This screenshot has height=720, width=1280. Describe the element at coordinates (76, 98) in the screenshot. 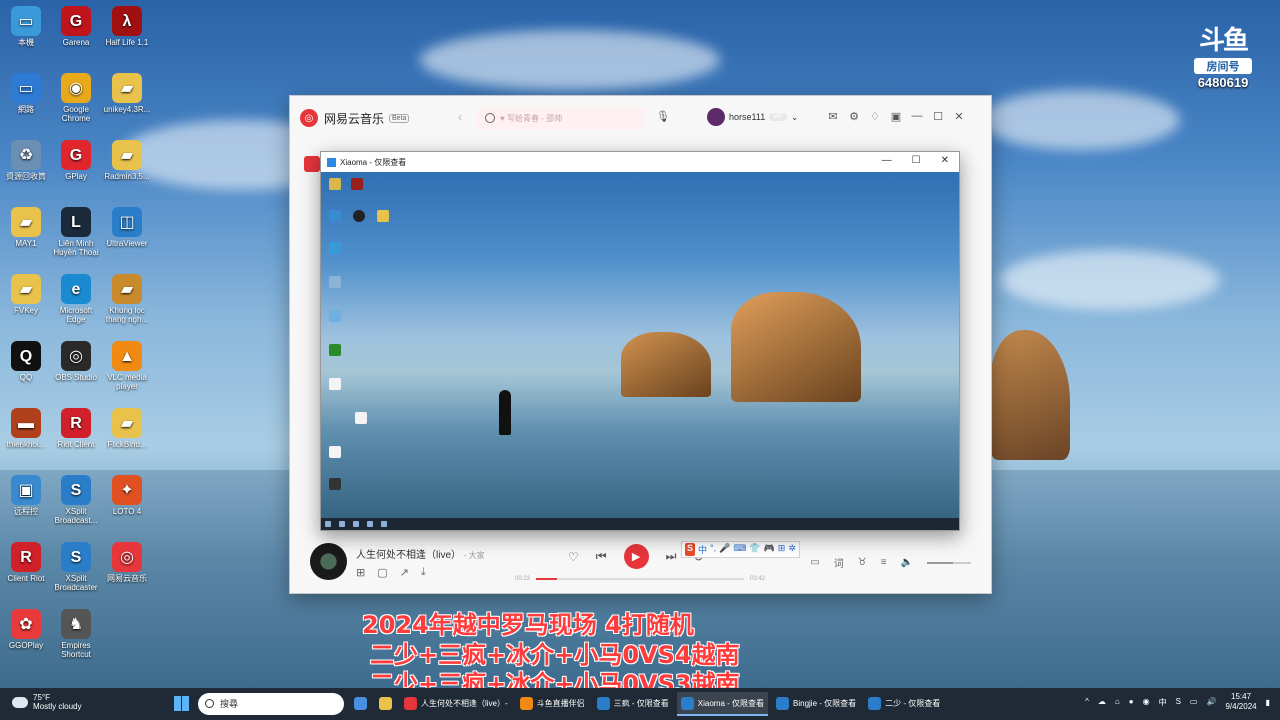

I see `desktop-icon: ◉ Google Chrome` at that location.